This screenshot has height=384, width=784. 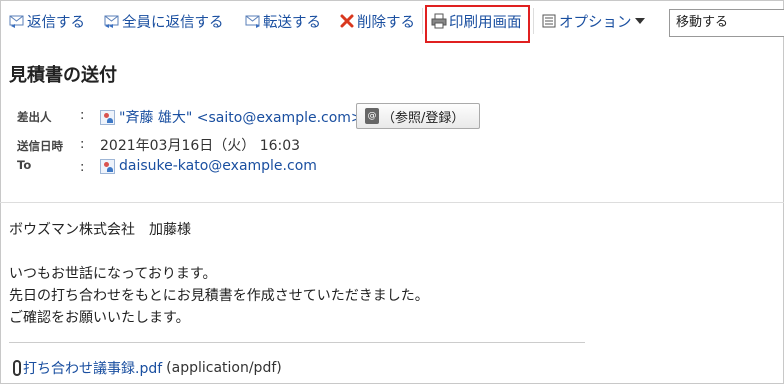 What do you see at coordinates (297, 342) in the screenshot?
I see `attachment-divider` at bounding box center [297, 342].